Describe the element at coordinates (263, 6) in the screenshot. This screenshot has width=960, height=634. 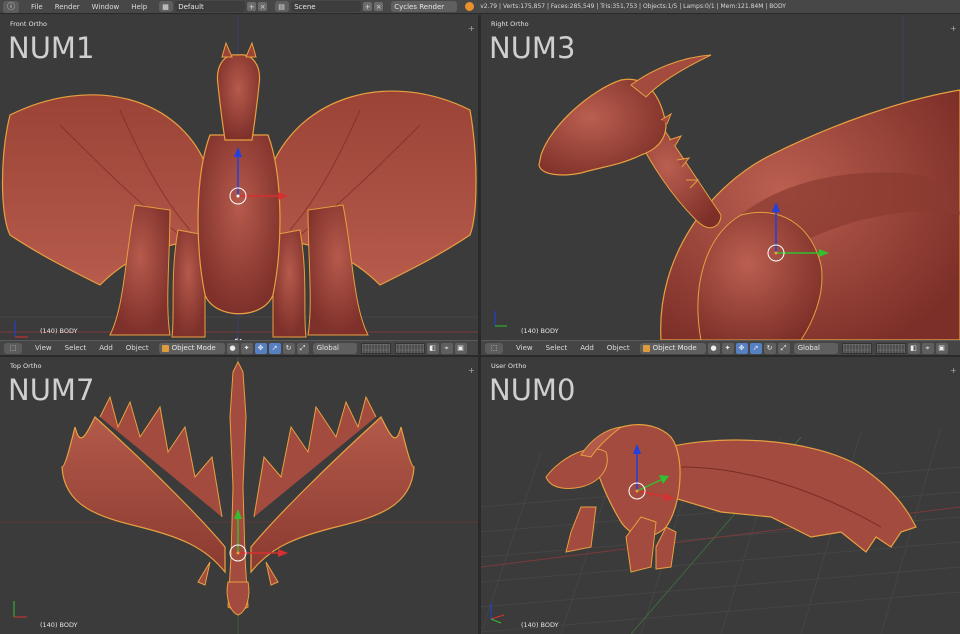
I see `remove-layout-icon: ×` at that location.